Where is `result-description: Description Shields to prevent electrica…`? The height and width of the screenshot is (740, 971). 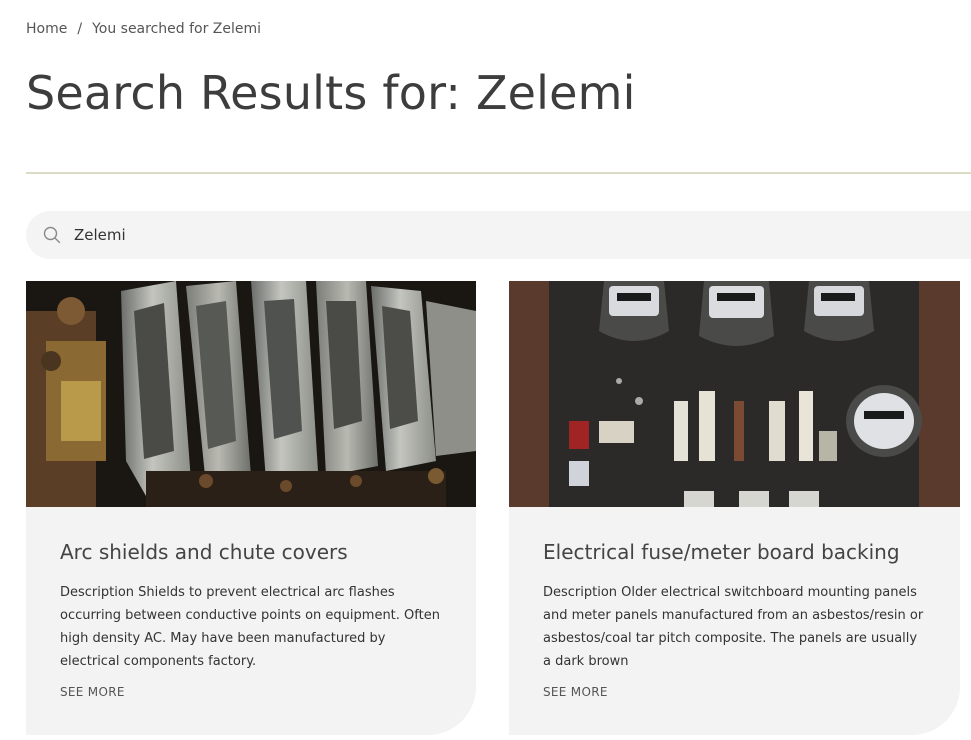 result-description: Description Shields to prevent electrica… is located at coordinates (250, 627).